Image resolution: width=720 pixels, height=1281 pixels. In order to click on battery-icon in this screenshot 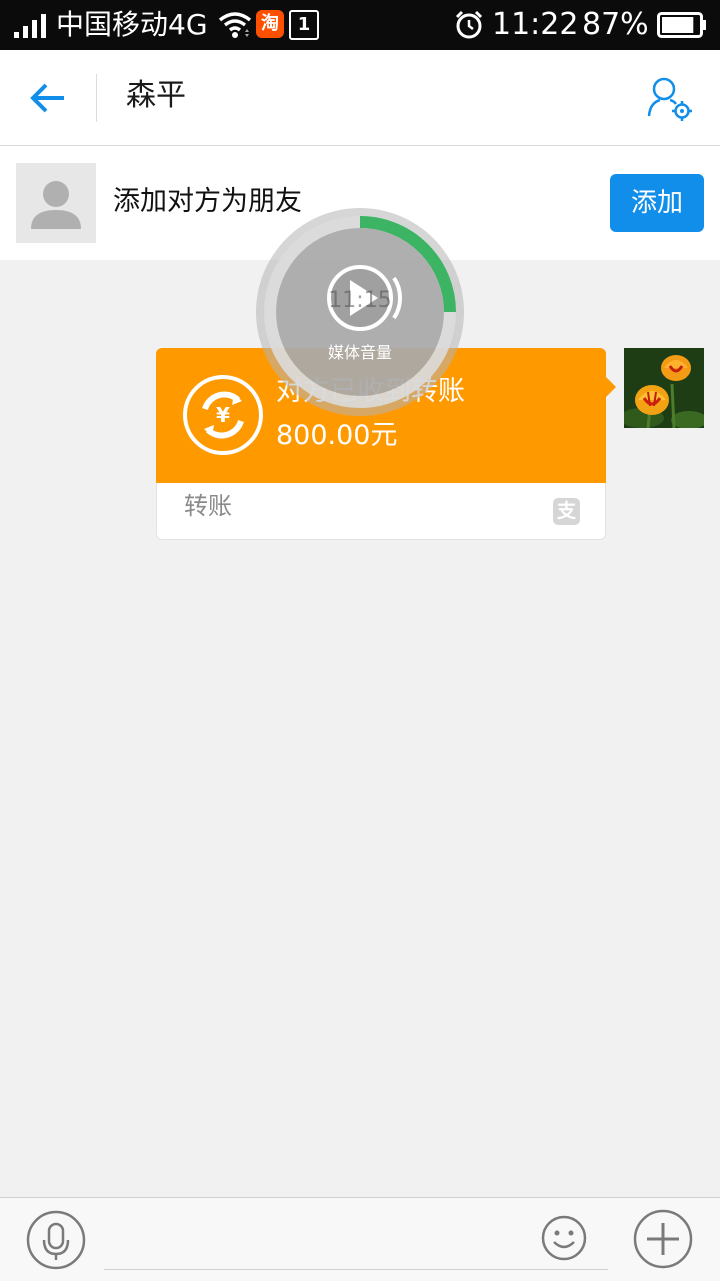, I will do `click(681, 25)`.